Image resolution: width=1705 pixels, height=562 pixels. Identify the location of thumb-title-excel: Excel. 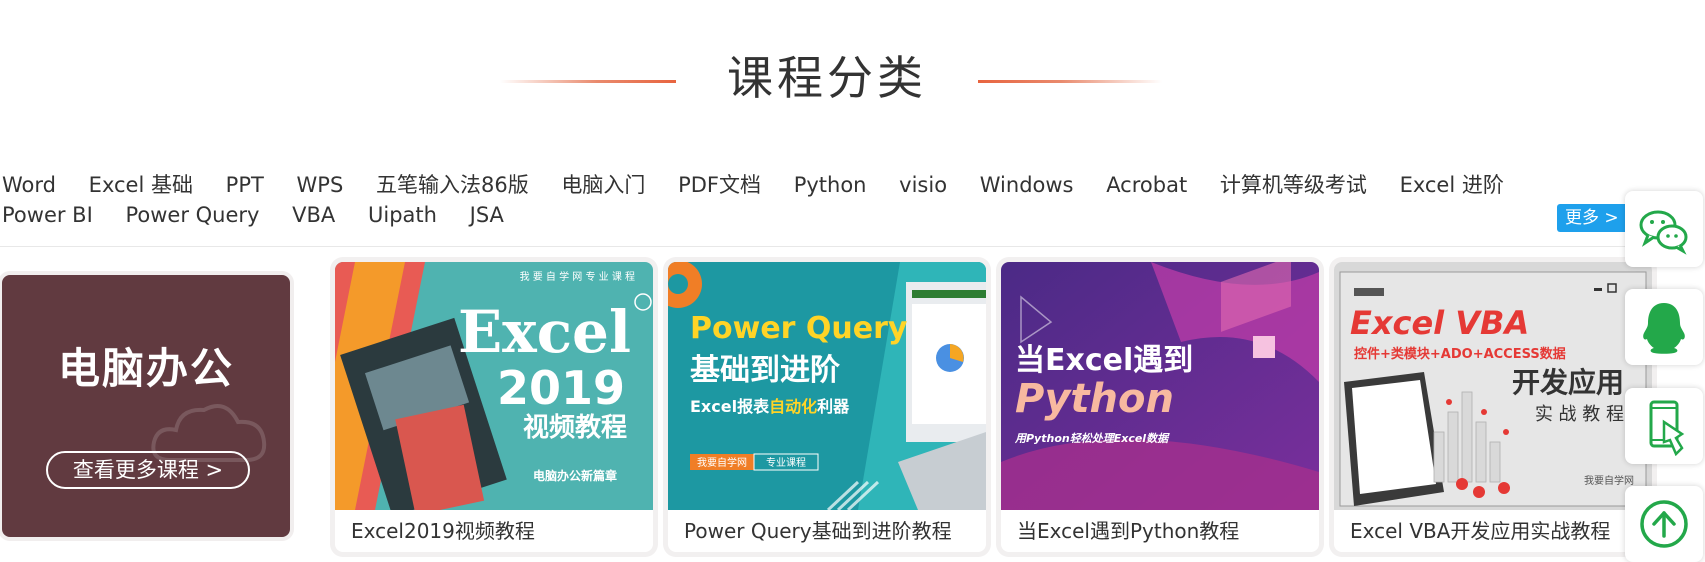
(544, 332).